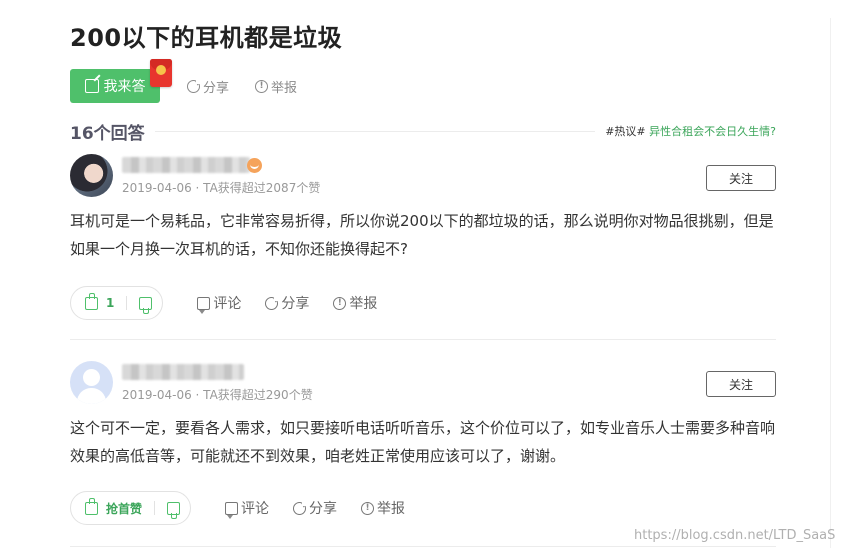  I want to click on red-packet-icon, so click(161, 73).